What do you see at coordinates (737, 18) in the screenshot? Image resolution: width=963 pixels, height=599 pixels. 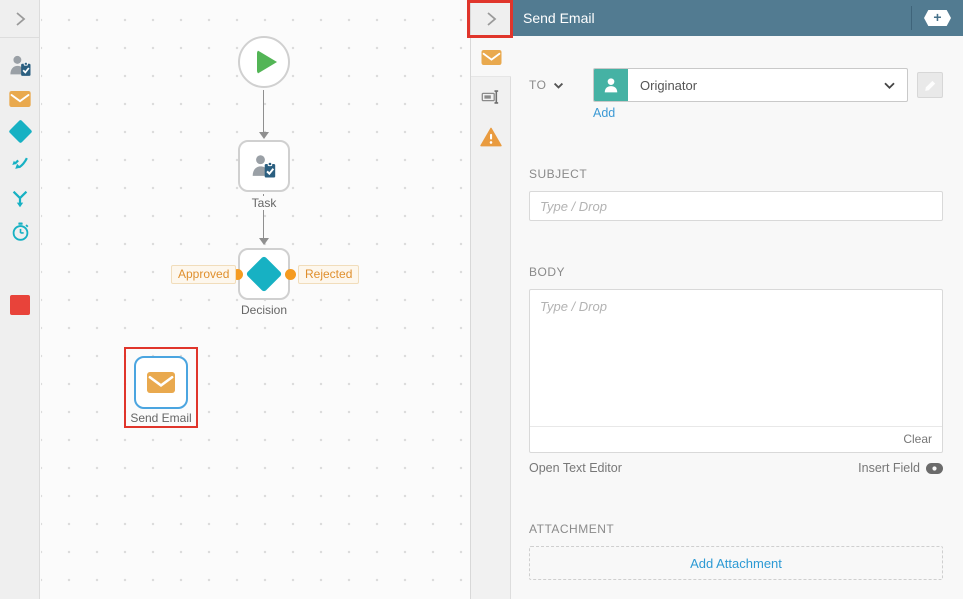 I see `panel-header: Send Email +` at bounding box center [737, 18].